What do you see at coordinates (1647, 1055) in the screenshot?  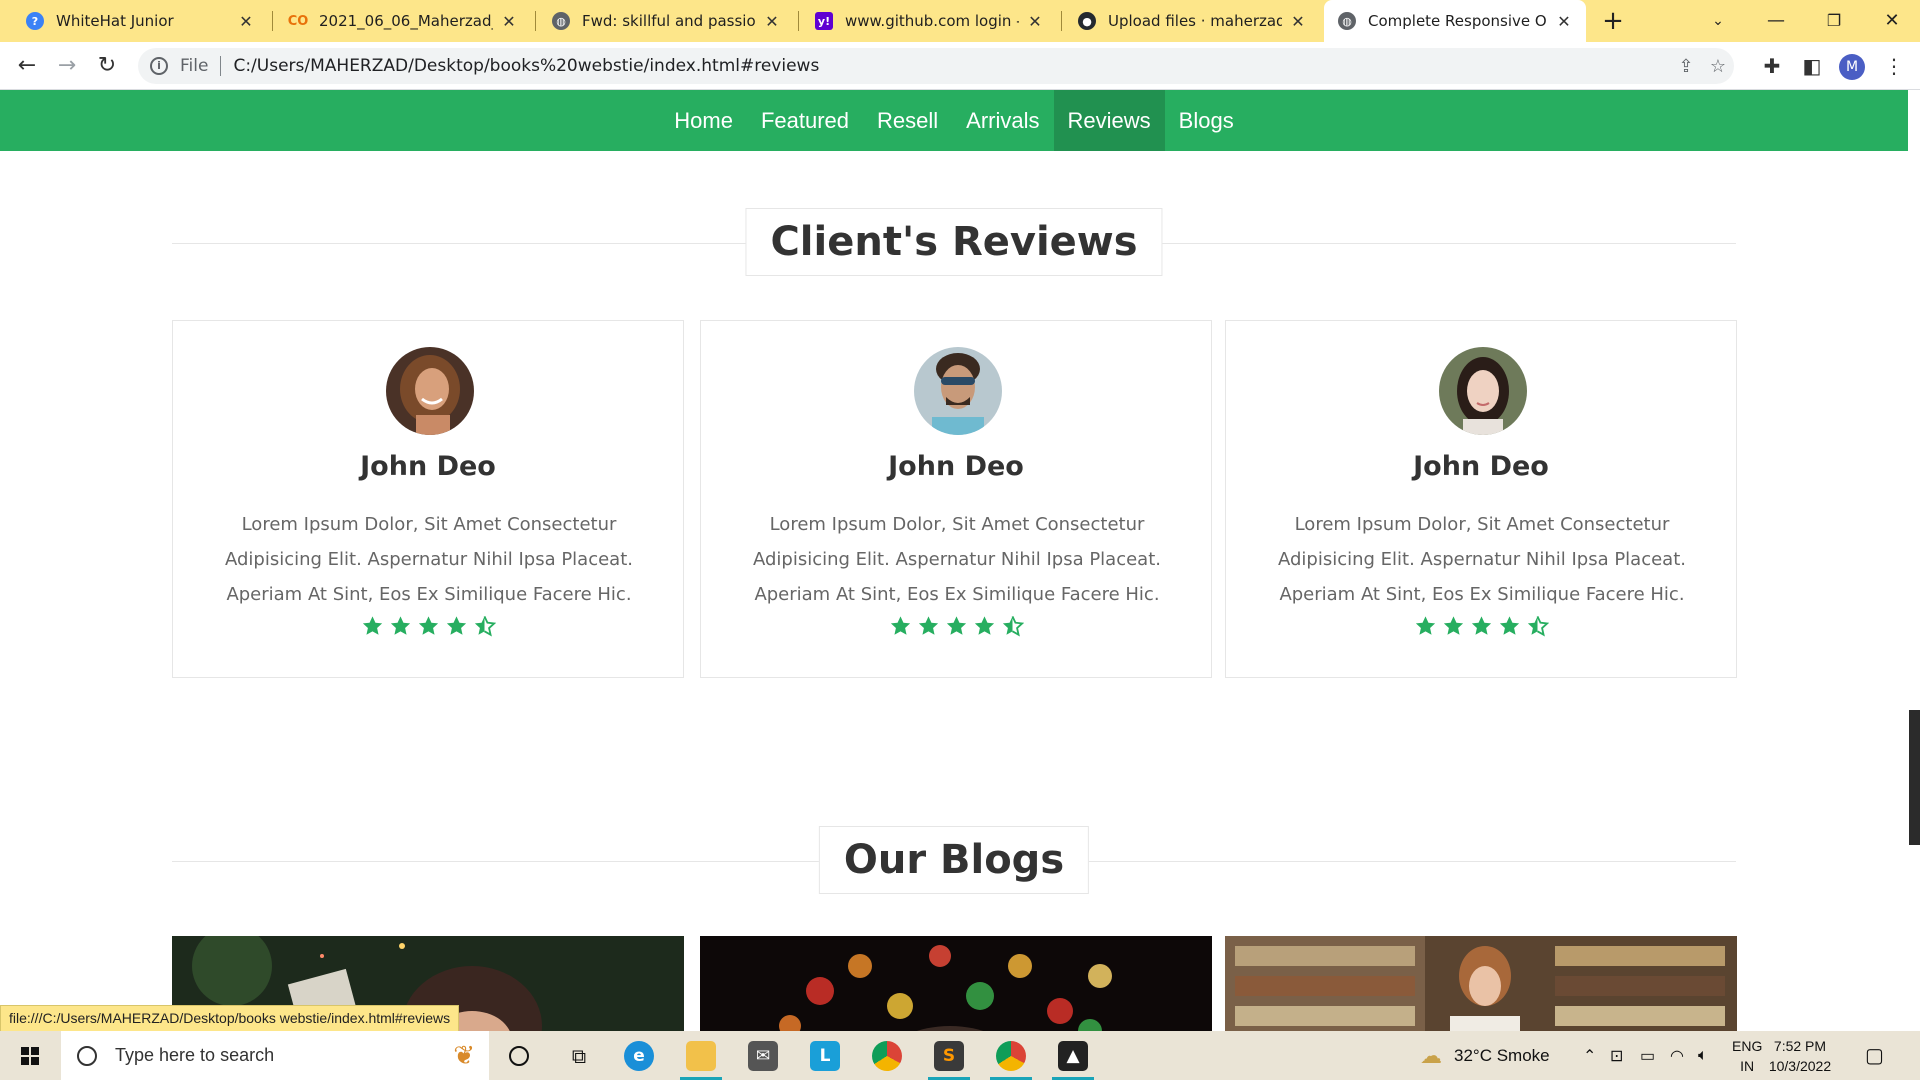 I see `battery-icon: ▭` at bounding box center [1647, 1055].